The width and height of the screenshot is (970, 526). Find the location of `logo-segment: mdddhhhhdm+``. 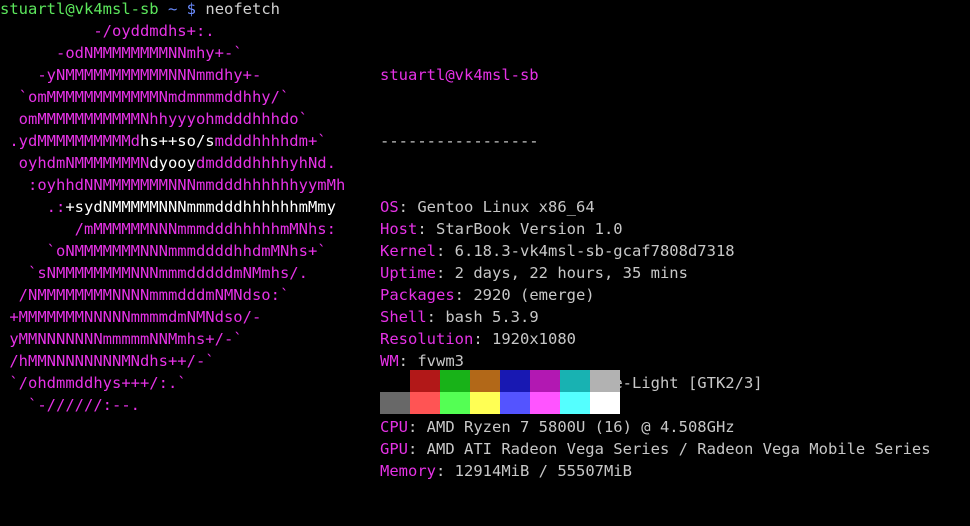

logo-segment: mdddhhhhdm+` is located at coordinates (270, 141).